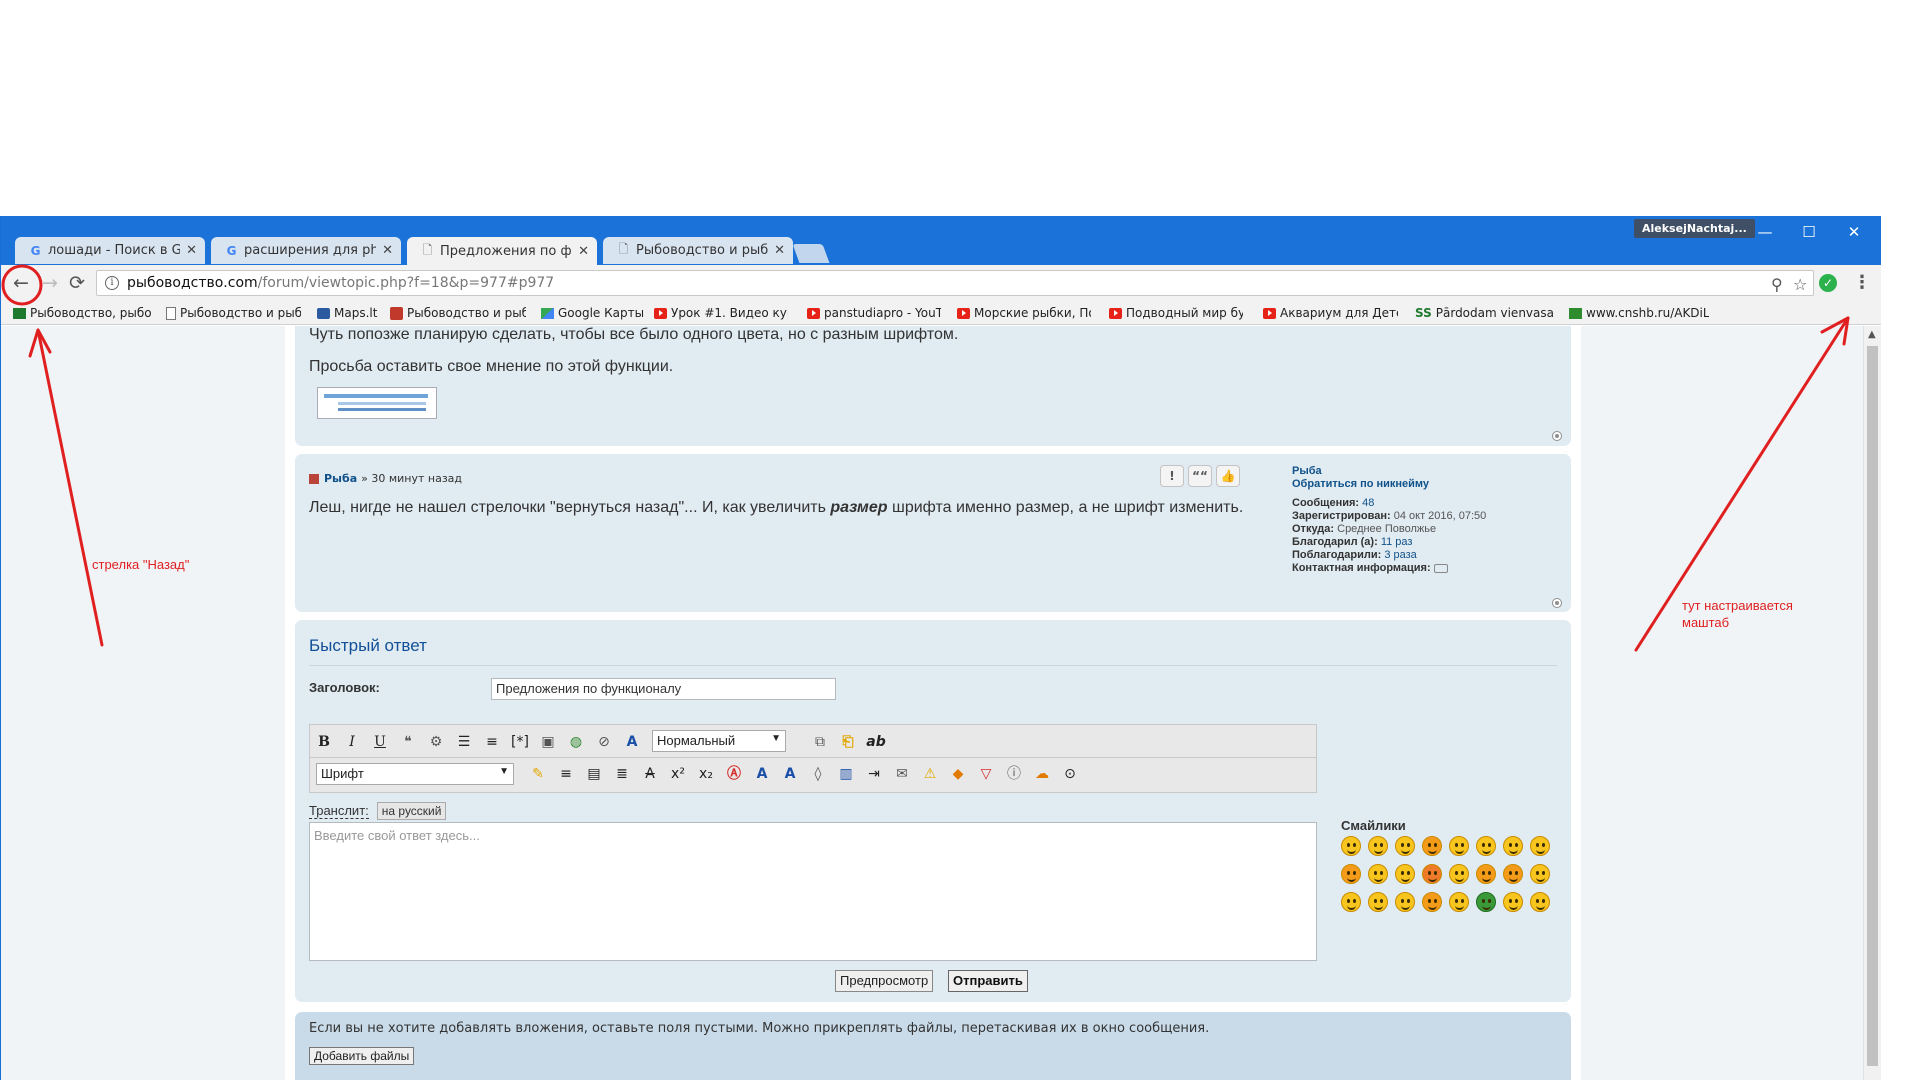  I want to click on code-icon: ⚙, so click(436, 742).